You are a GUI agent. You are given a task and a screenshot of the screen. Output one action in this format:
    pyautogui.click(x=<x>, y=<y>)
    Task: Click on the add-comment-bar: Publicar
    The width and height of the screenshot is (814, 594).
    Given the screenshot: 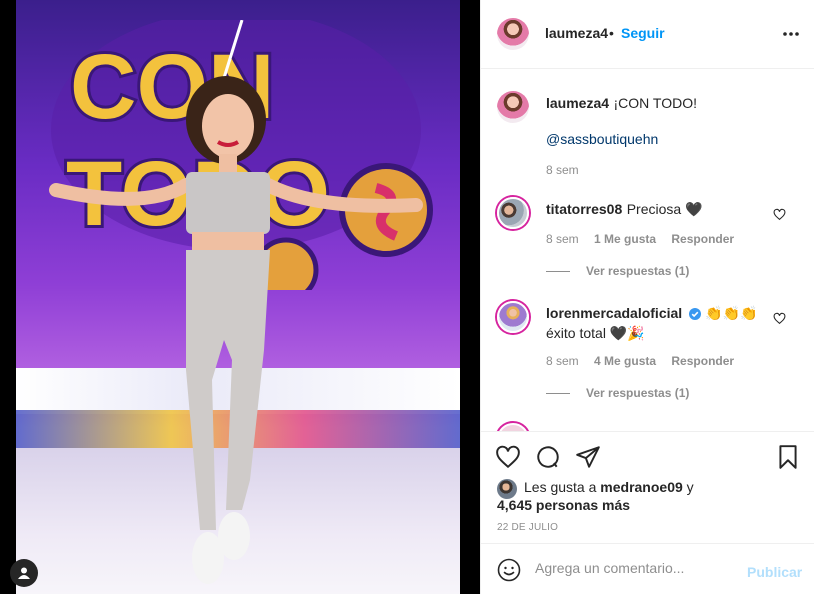 What is the action you would take?
    pyautogui.click(x=647, y=568)
    